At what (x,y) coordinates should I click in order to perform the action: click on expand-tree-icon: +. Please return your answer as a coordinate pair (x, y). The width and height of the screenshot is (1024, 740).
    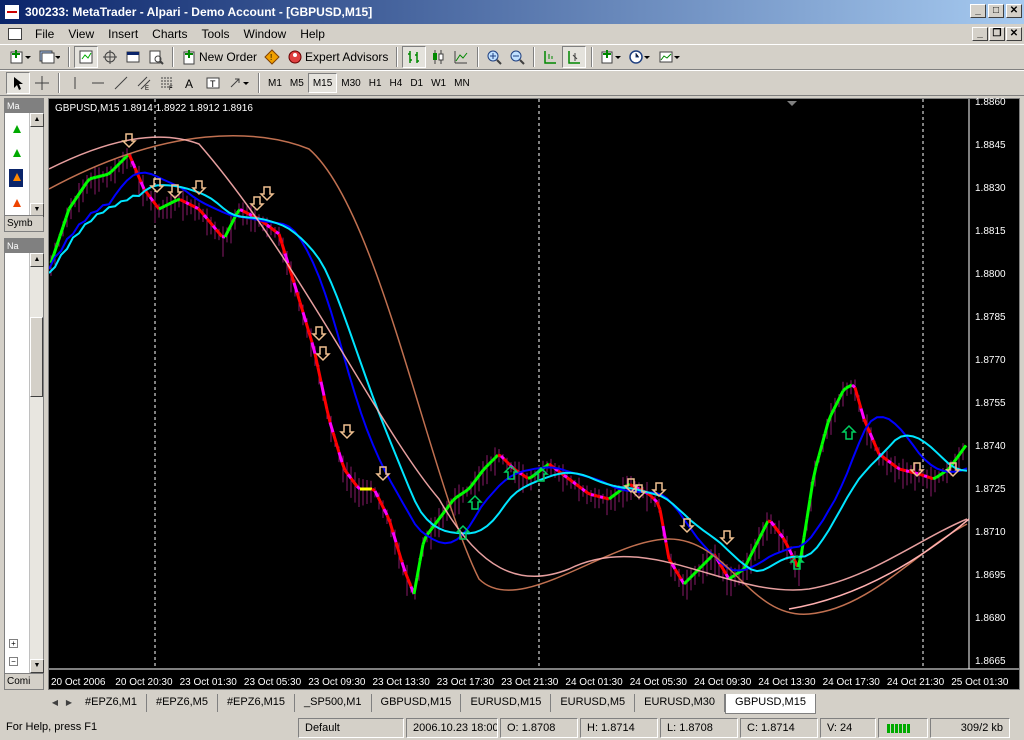
    Looking at the image, I should click on (13, 643).